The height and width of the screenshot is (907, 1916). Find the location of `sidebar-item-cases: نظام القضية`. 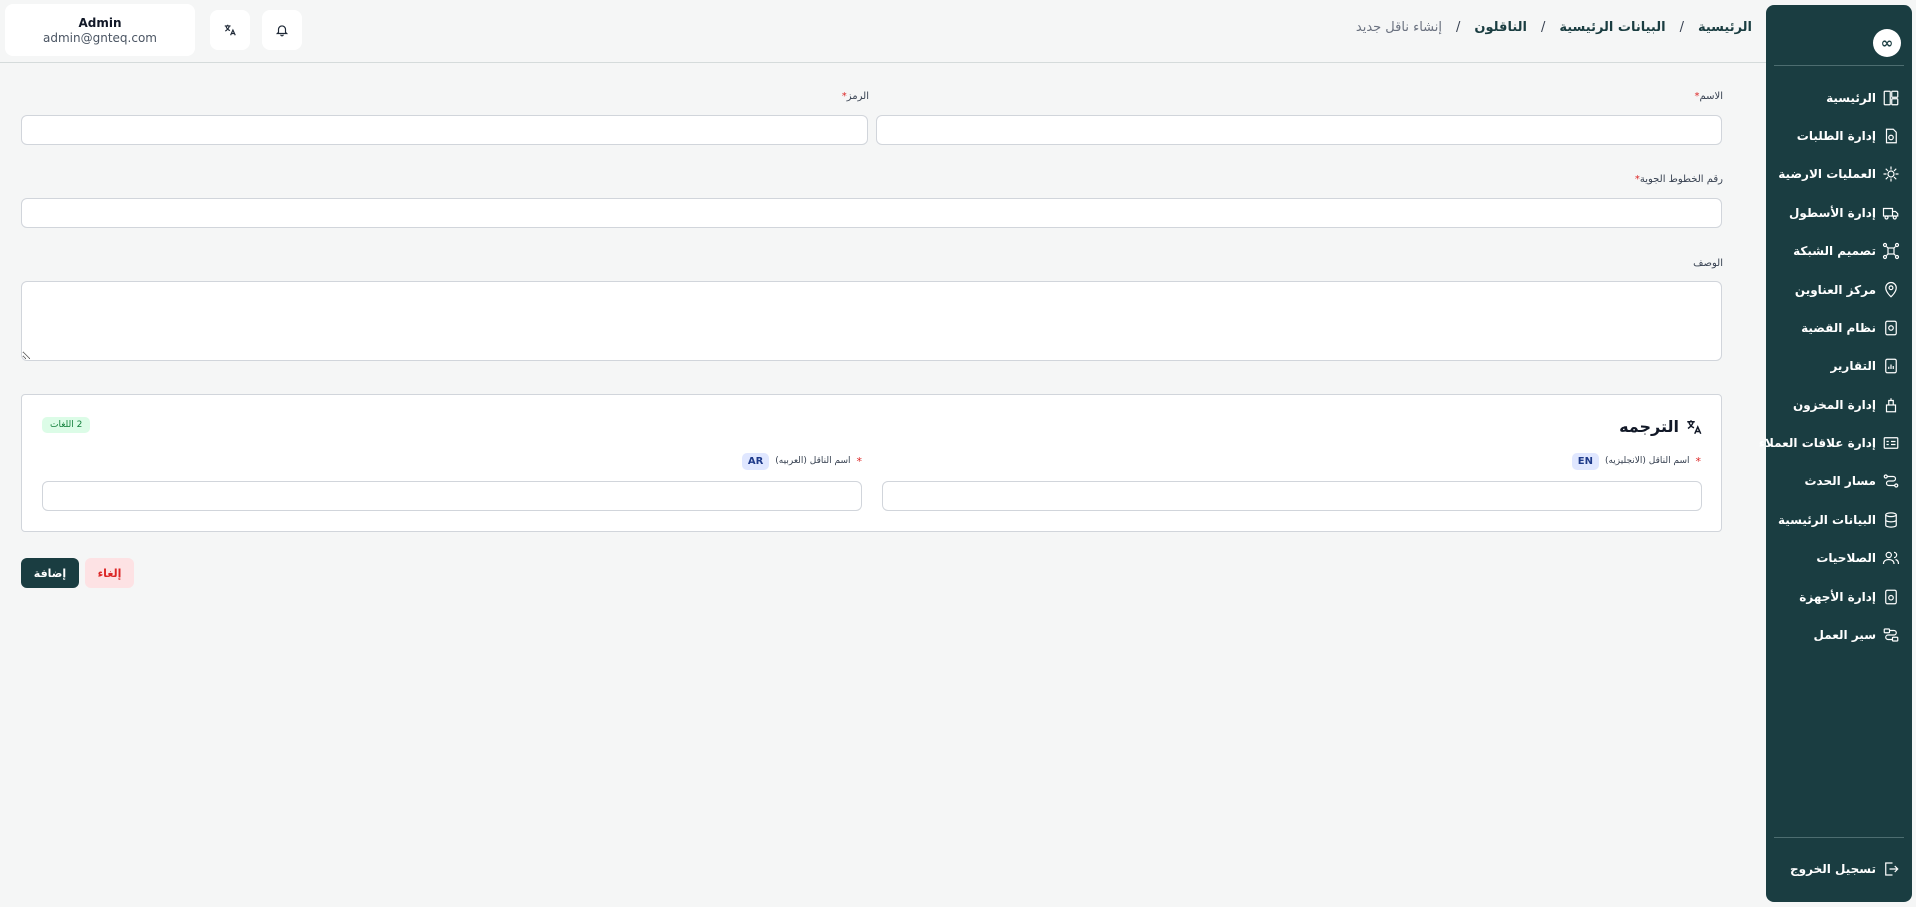

sidebar-item-cases: نظام القضية is located at coordinates (1850, 328).